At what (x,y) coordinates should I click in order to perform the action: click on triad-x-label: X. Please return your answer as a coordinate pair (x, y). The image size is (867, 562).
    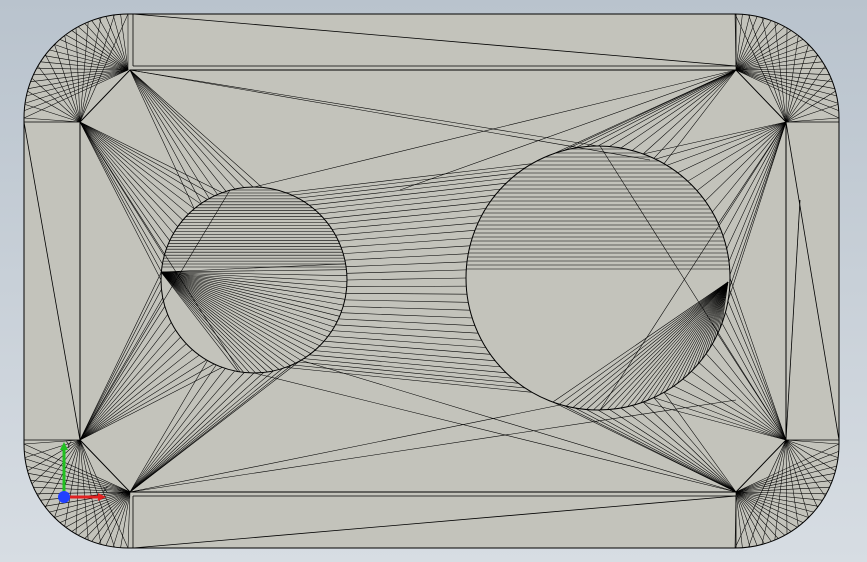
    Looking at the image, I should click on (105, 491).